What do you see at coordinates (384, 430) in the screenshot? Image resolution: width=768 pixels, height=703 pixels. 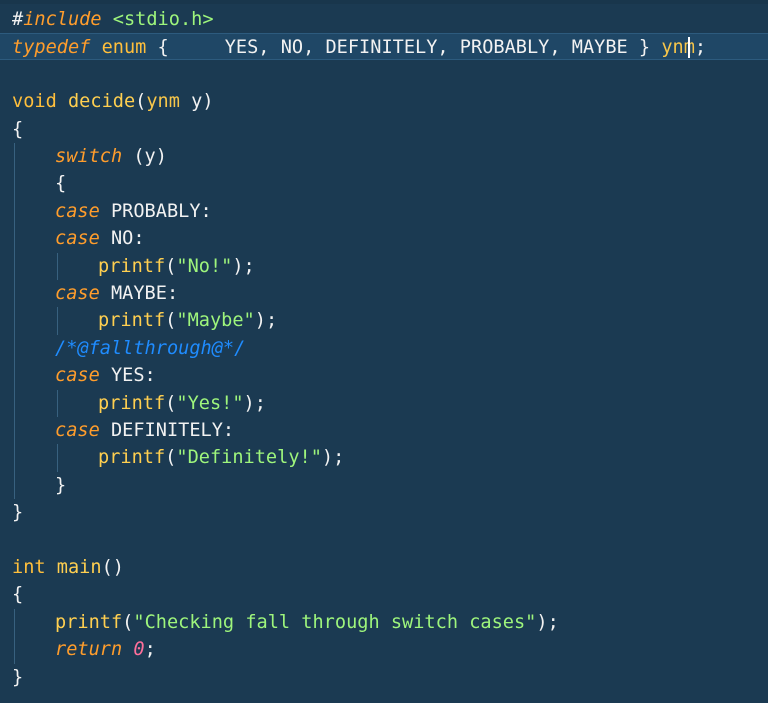 I see `code-line: case DEFINITELY:` at bounding box center [384, 430].